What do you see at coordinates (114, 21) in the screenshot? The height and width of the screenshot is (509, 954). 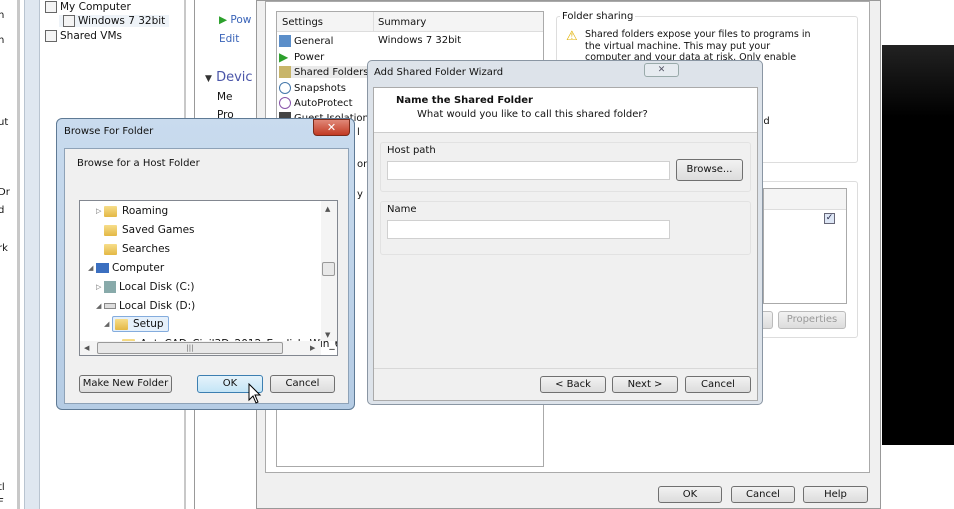 I see `tree-item-vm: Windows 7 32bit` at bounding box center [114, 21].